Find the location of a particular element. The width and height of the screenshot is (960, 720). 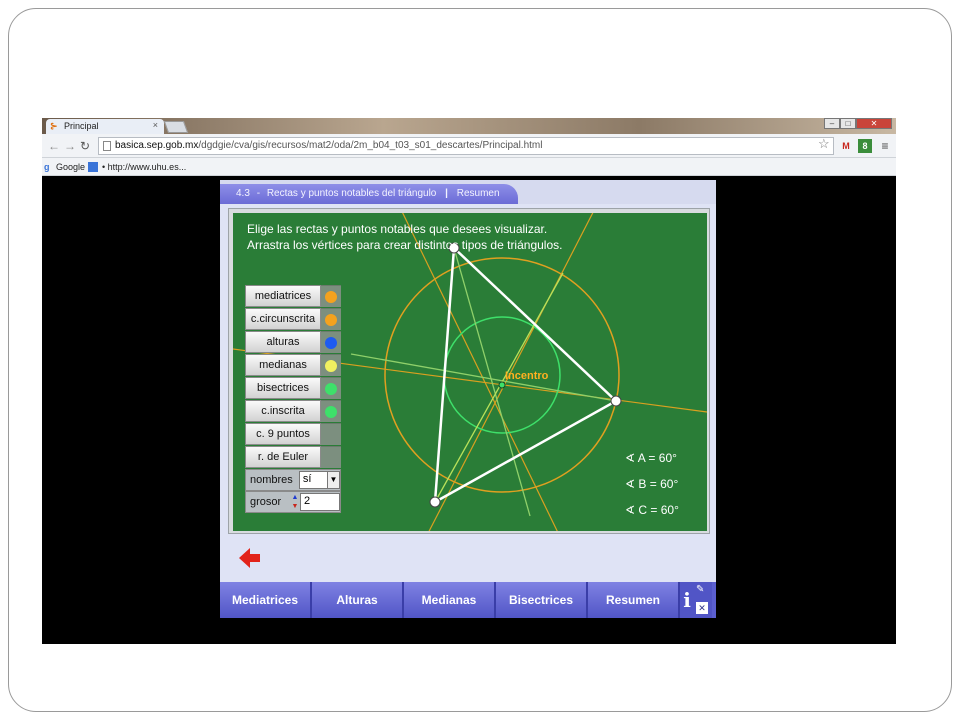

toggle-alturas-button: alturas is located at coordinates (283, 342).